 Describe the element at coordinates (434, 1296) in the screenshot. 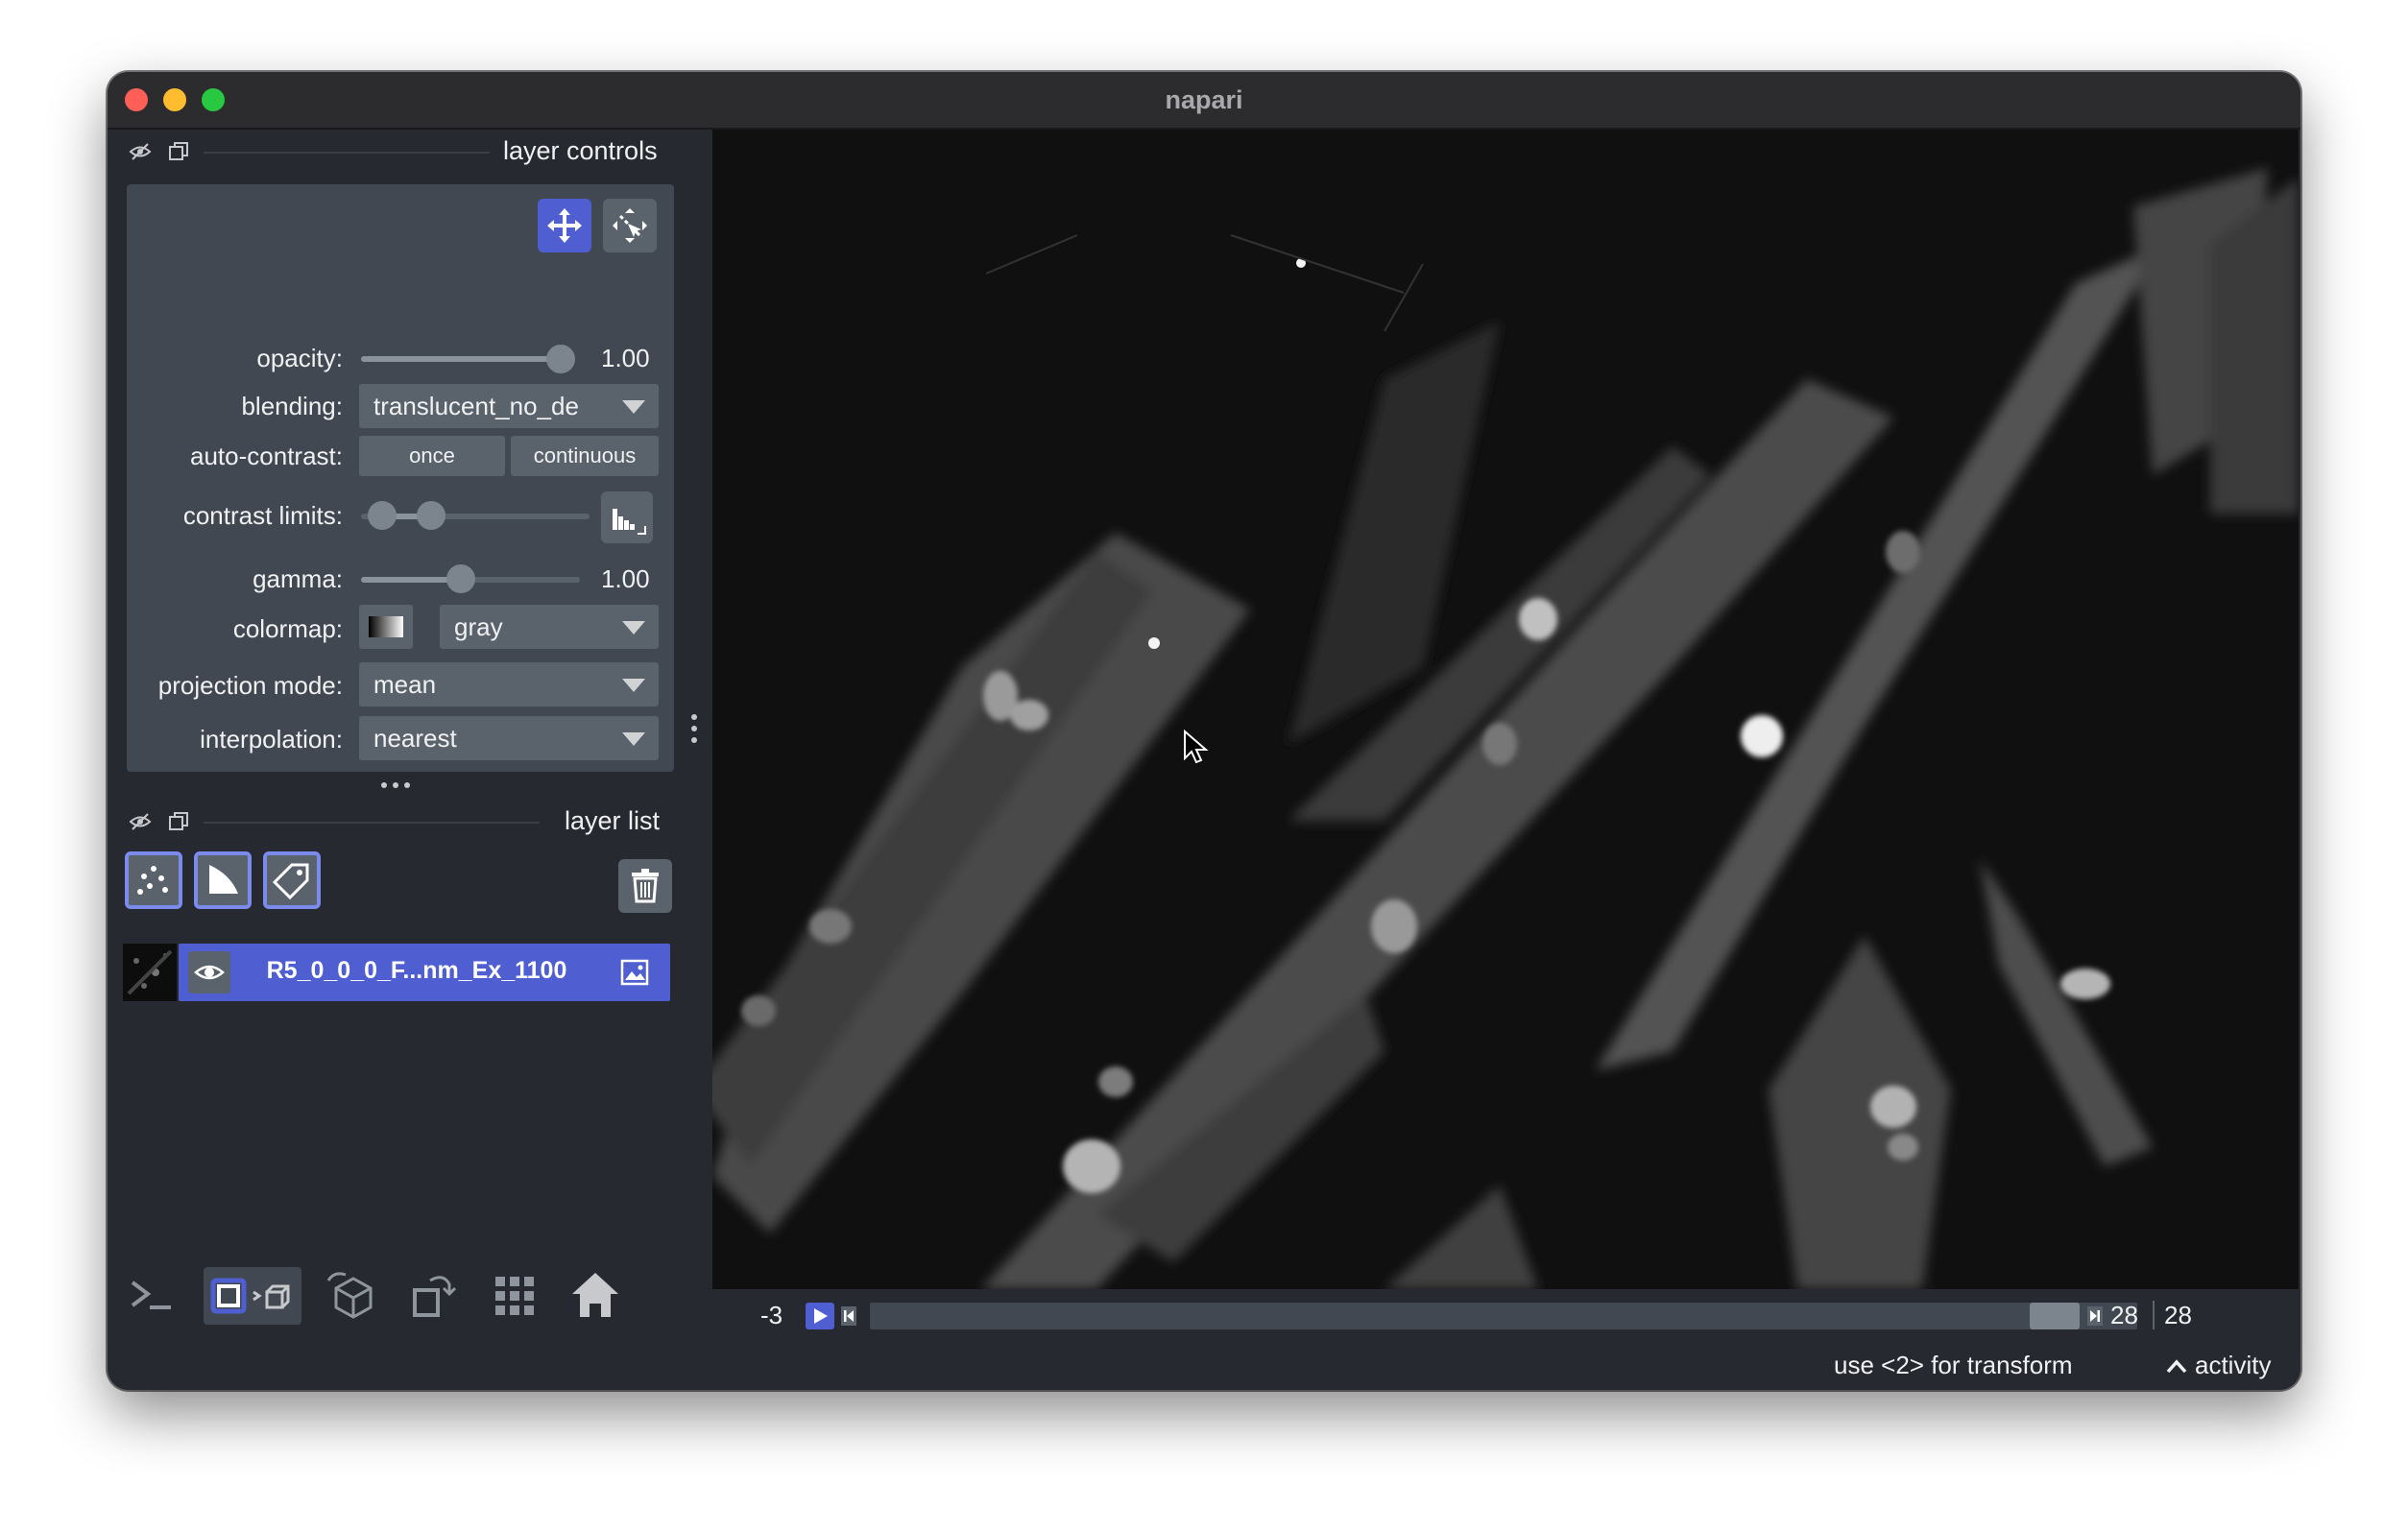

I see `transpose-dimensions-icon` at that location.